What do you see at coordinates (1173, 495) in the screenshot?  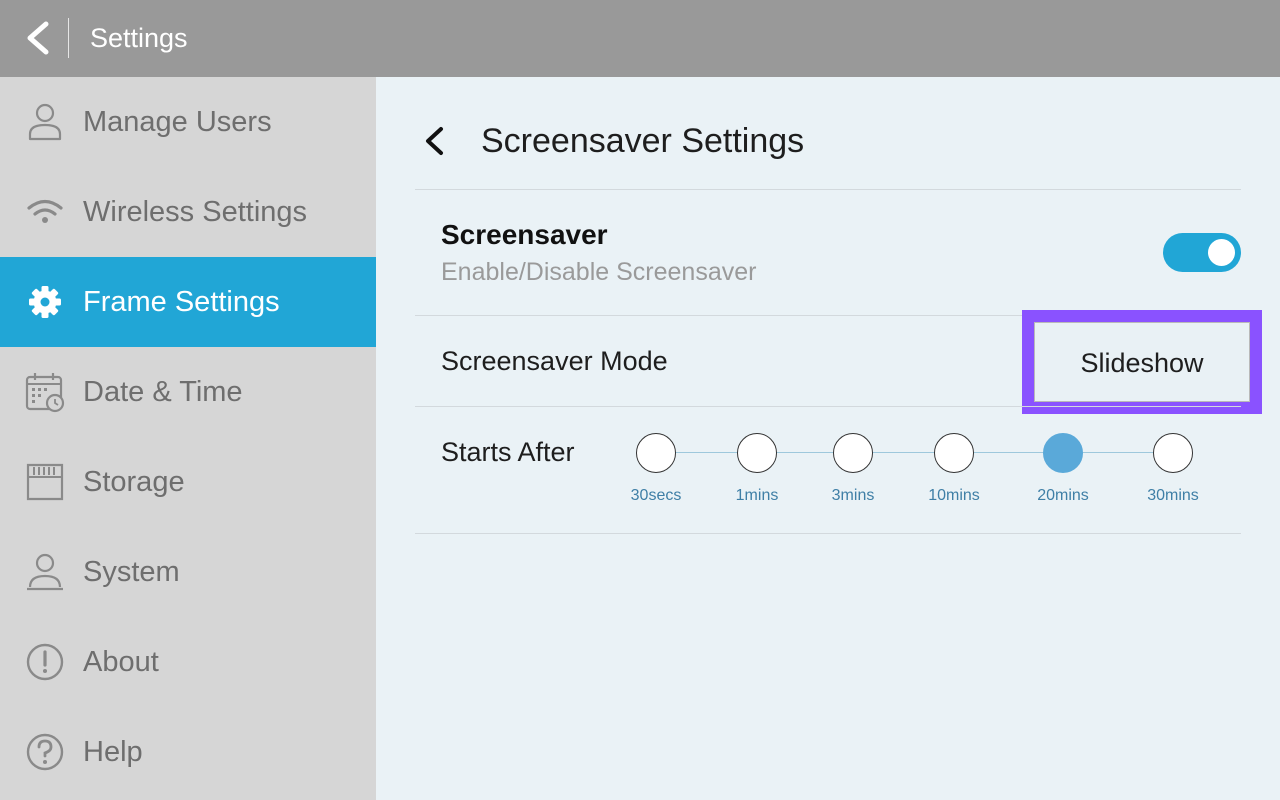 I see `starts-after-option-label: 30mins` at bounding box center [1173, 495].